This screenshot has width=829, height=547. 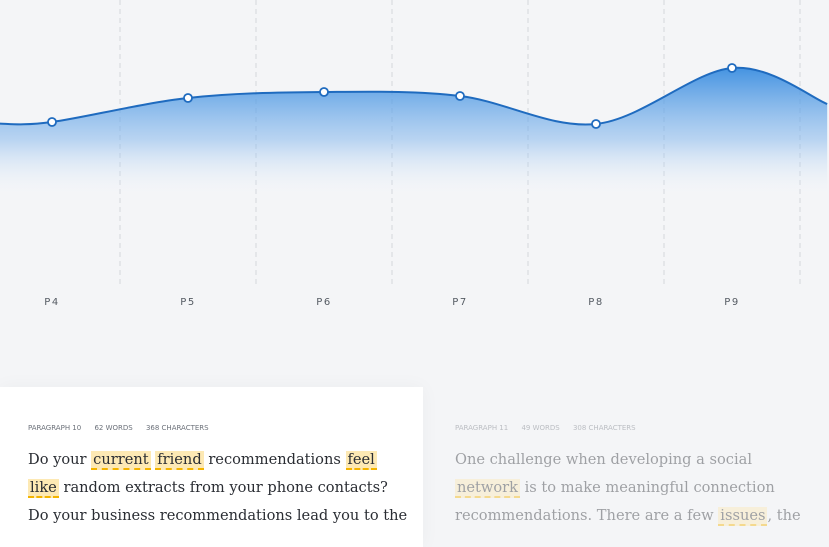 I want to click on highlighted-word: friend, so click(x=179, y=460).